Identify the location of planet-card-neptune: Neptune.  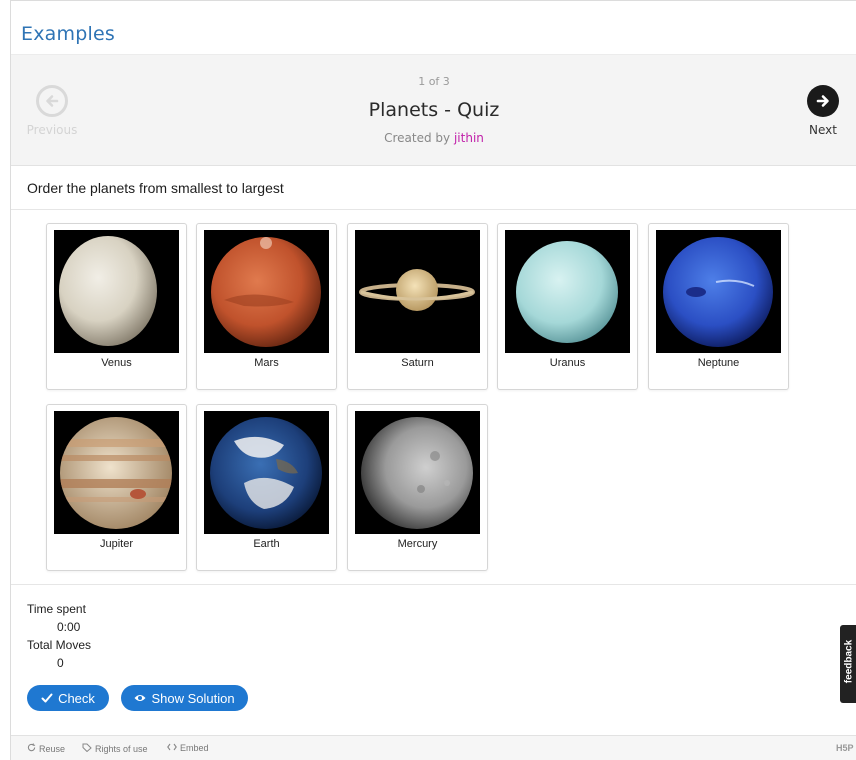
(718, 306).